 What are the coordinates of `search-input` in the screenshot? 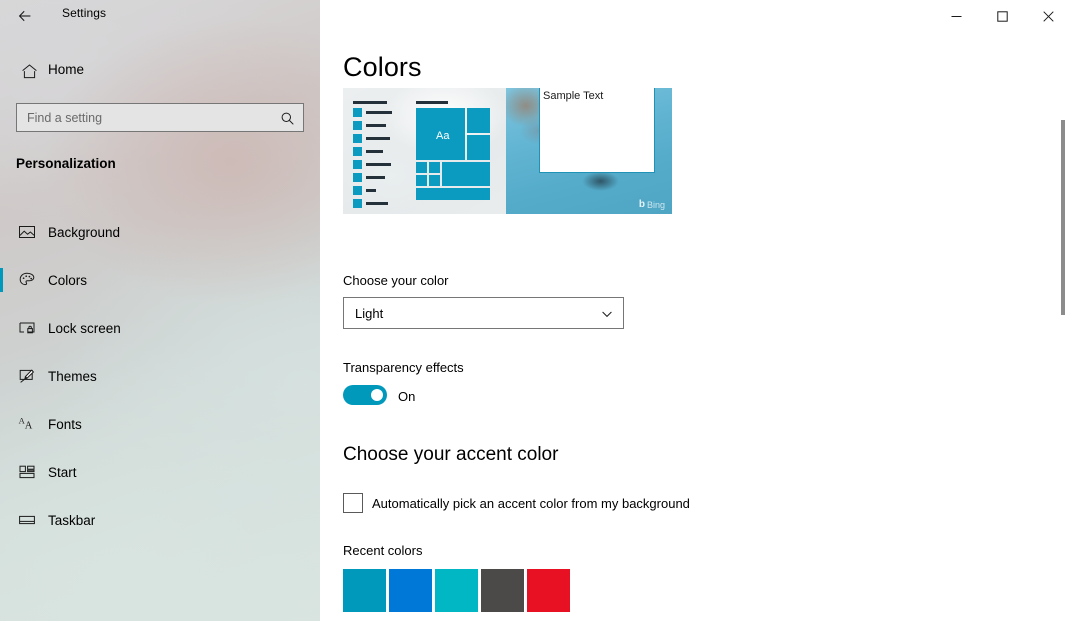 It's located at (160, 117).